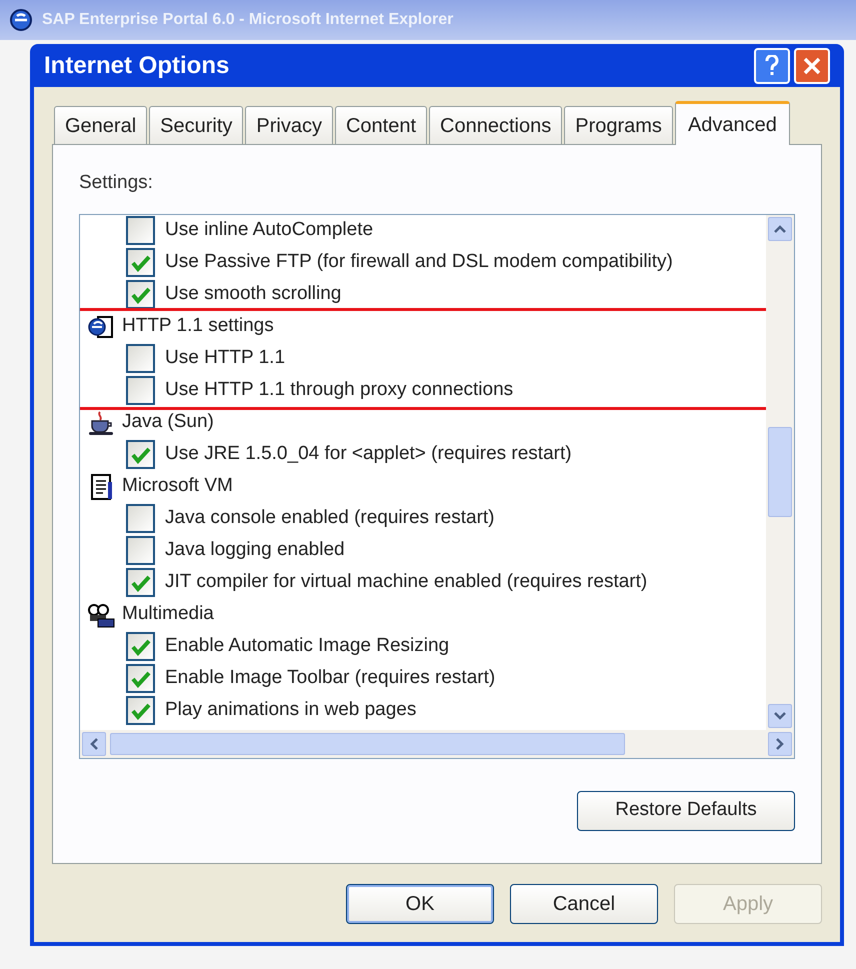 Image resolution: width=856 pixels, height=969 pixels. Describe the element at coordinates (290, 710) in the screenshot. I see `setting-label: Play animations in web pages` at that location.